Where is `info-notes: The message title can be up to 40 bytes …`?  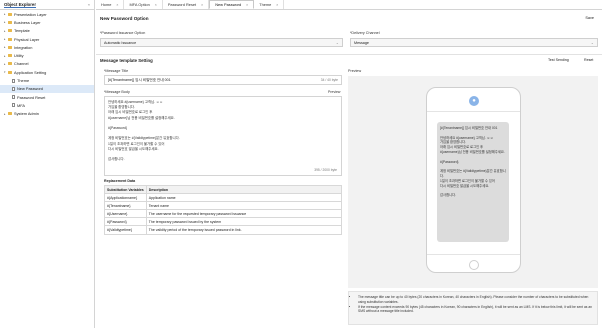 info-notes: The message title can be up to 40 bytes … is located at coordinates (473, 308).